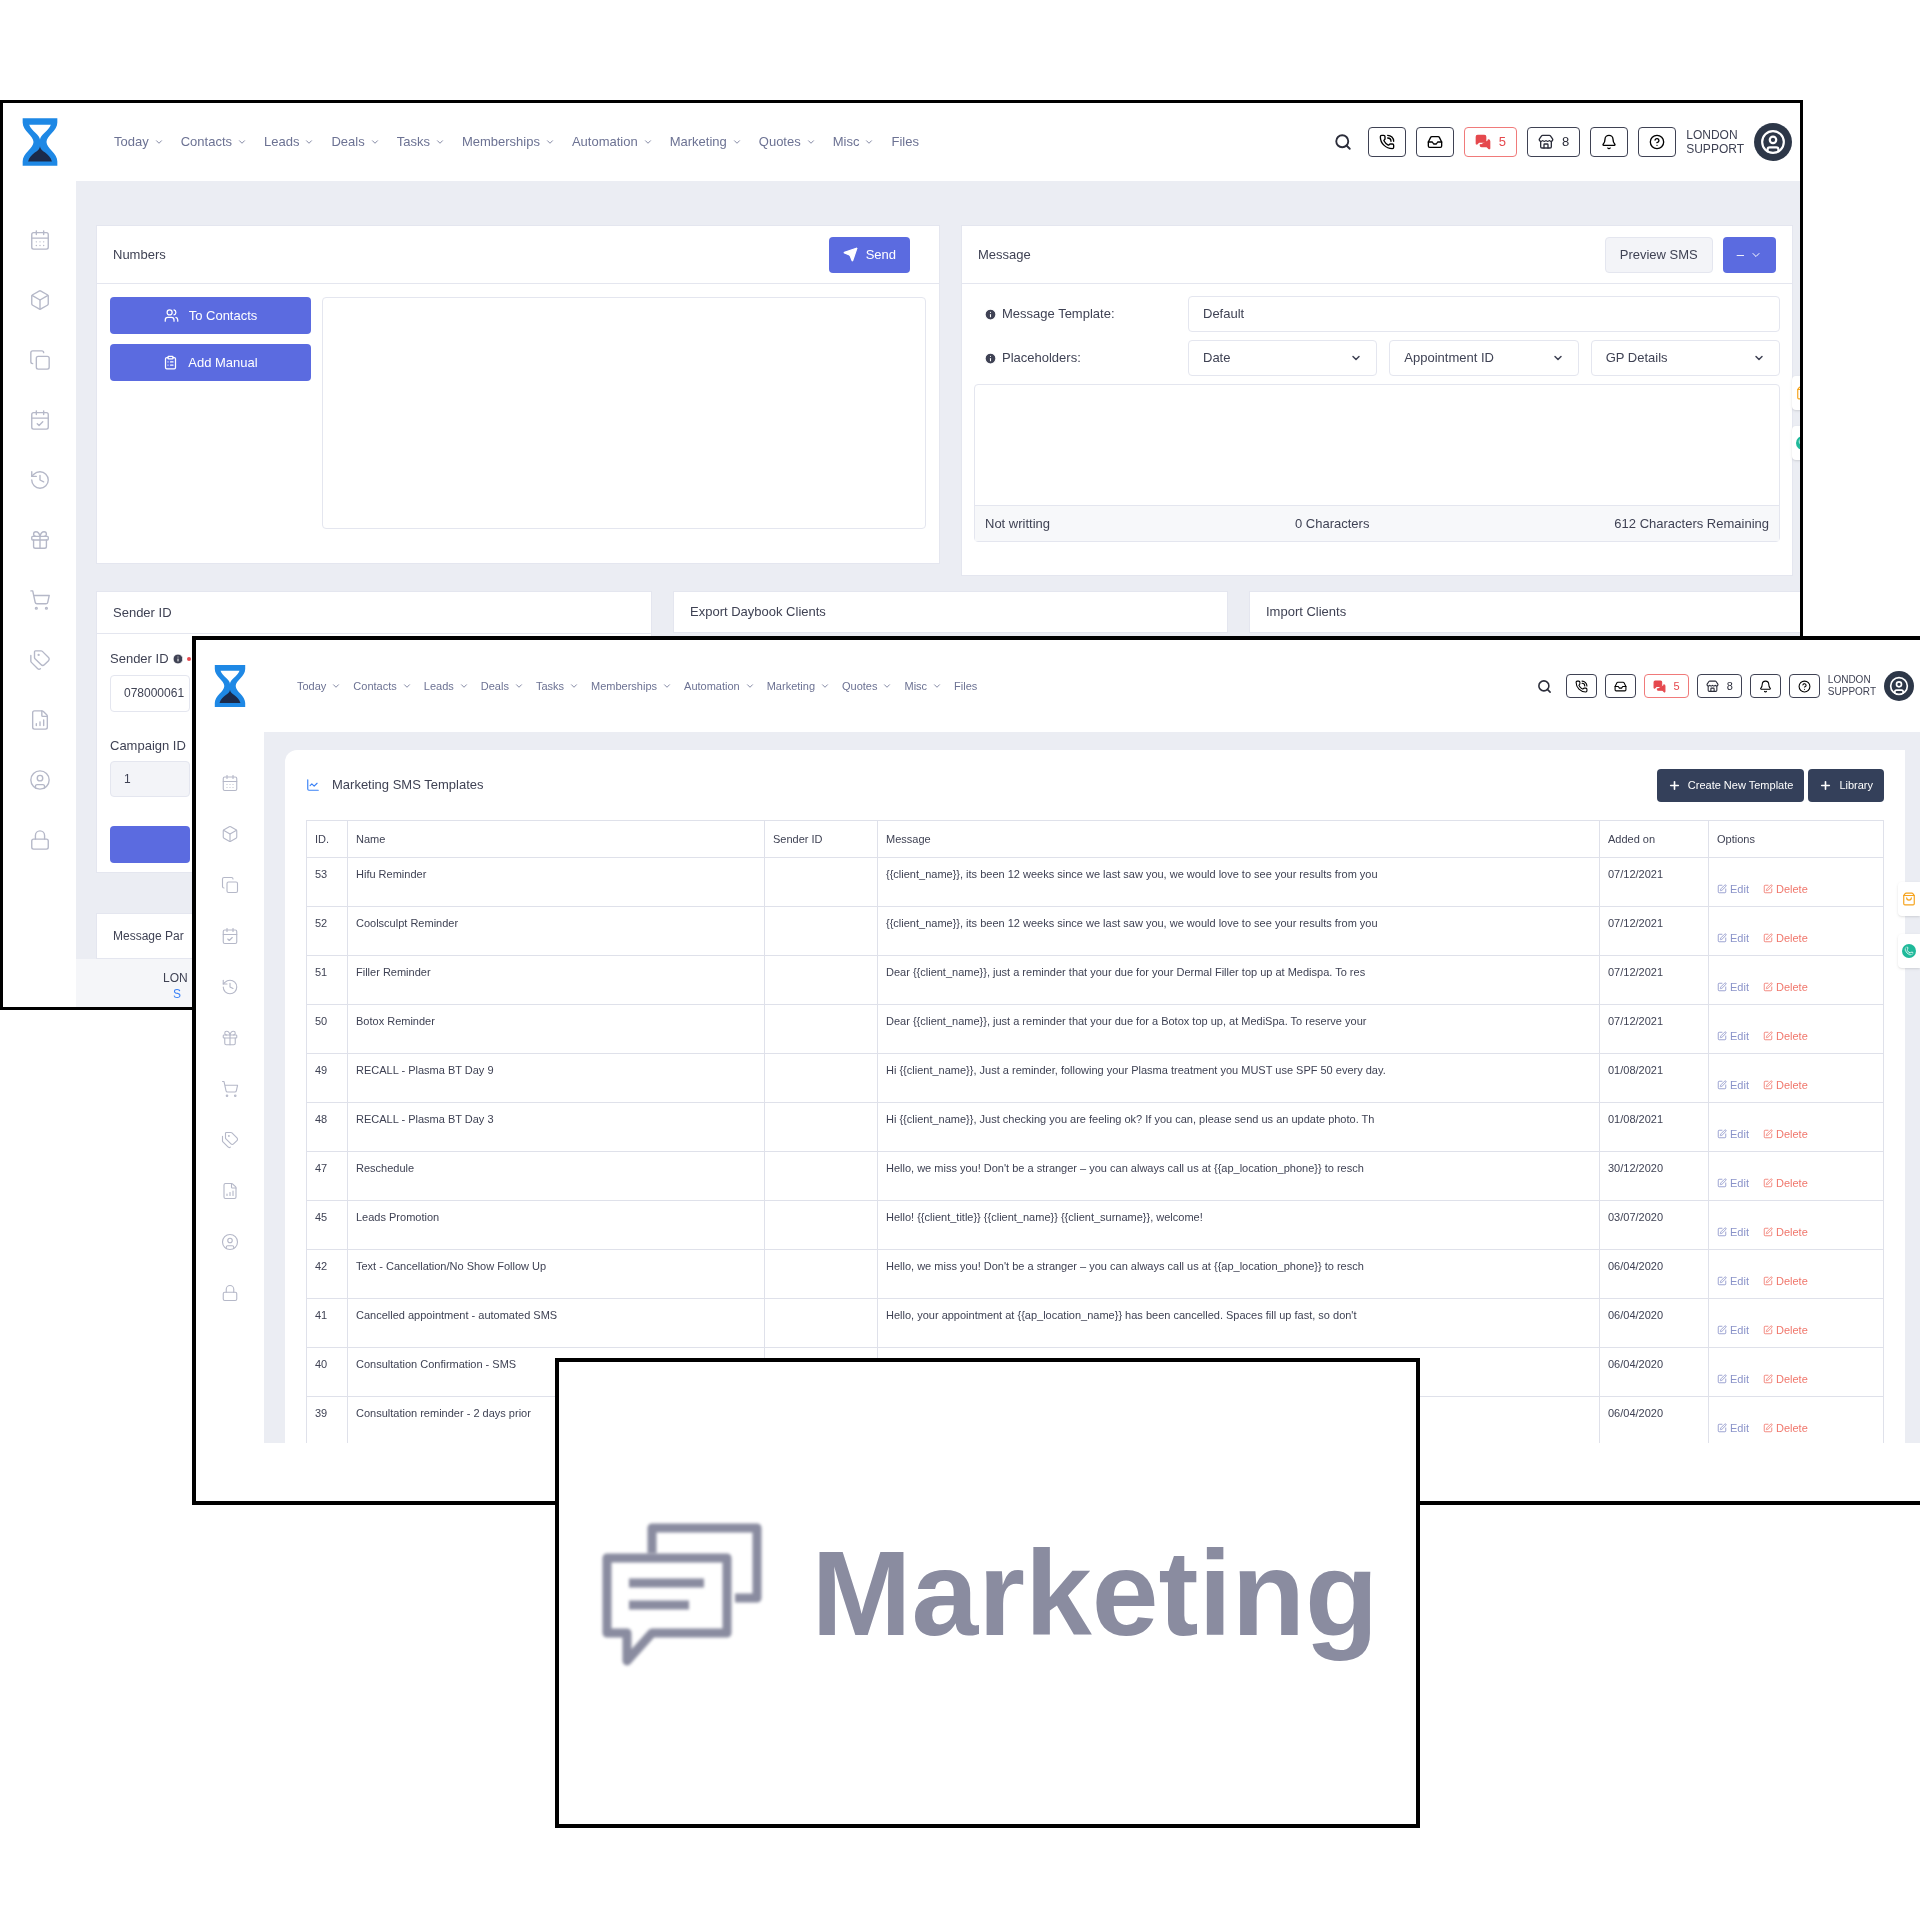  Describe the element at coordinates (1909, 951) in the screenshot. I see `whatsapp-tab` at that location.